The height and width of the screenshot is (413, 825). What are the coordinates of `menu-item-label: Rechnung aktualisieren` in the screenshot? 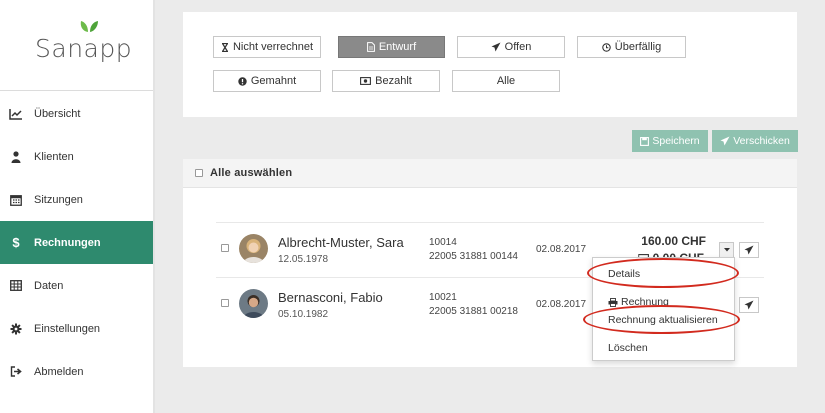 It's located at (663, 320).